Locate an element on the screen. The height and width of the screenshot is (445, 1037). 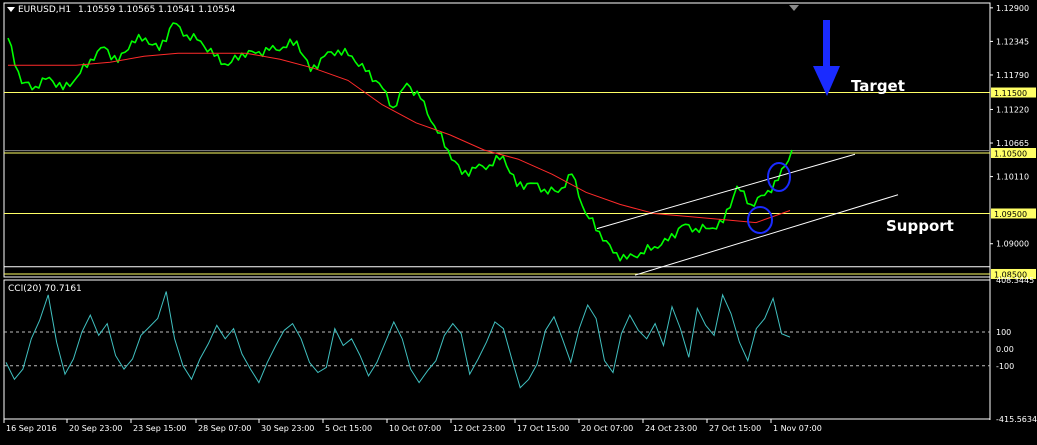
cci-axis-label: 100 is located at coordinates (1003, 332).